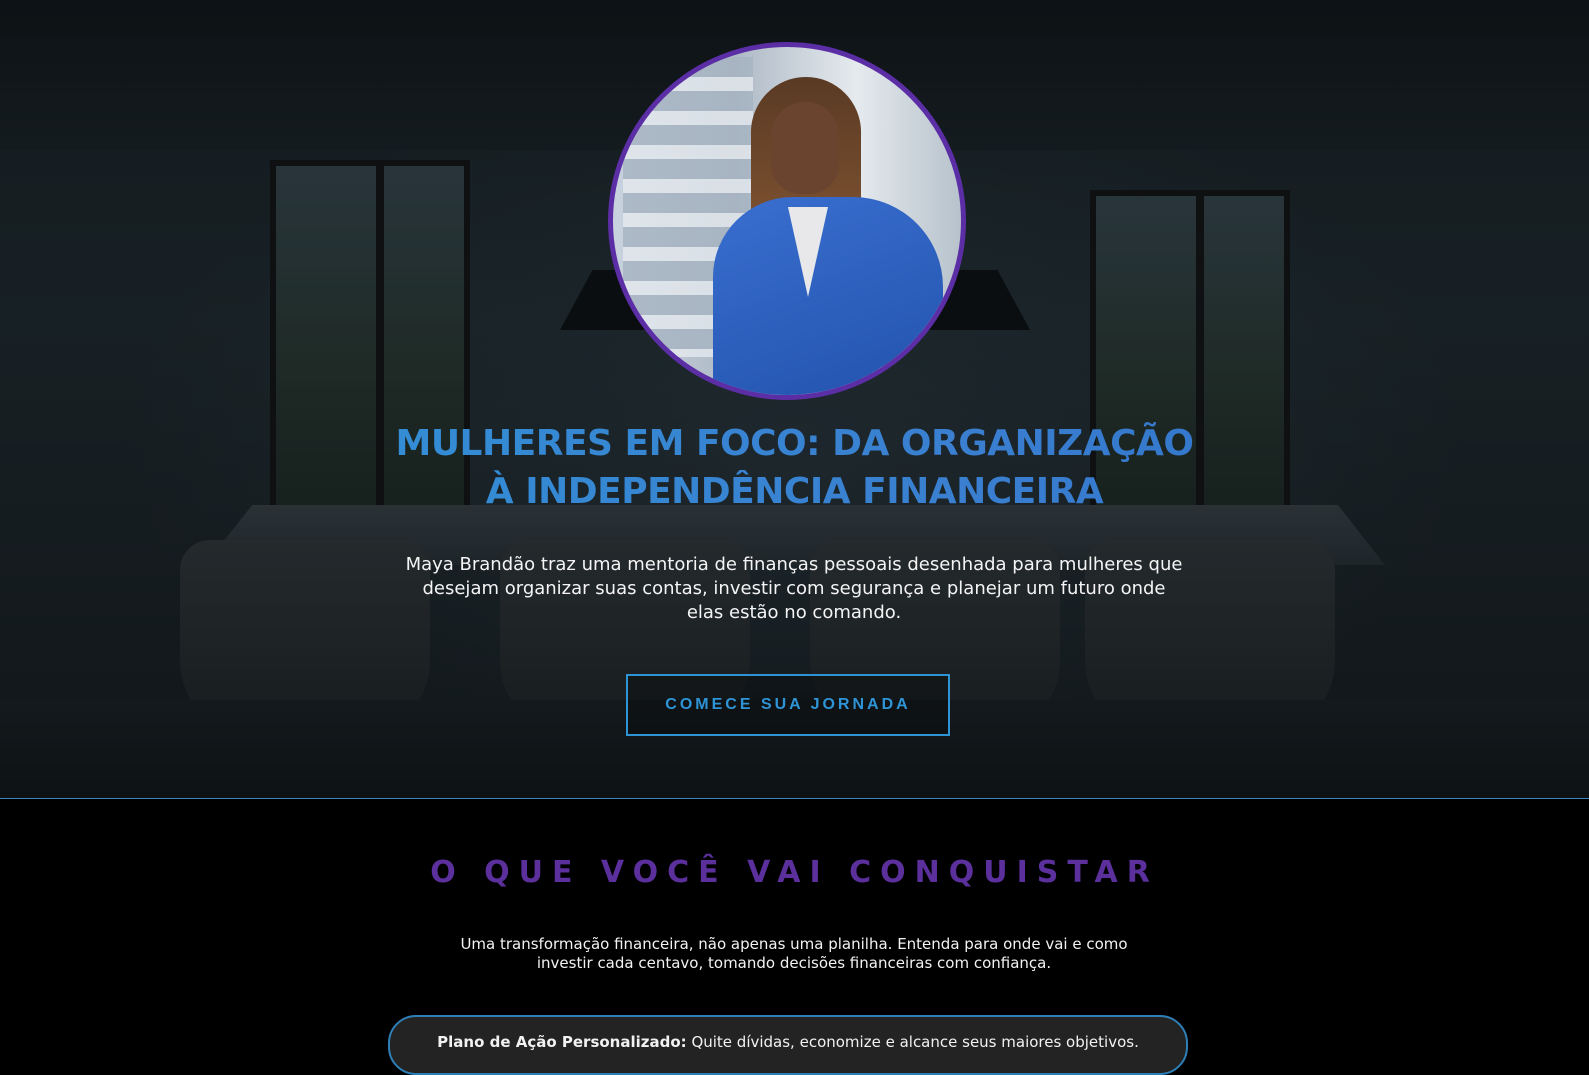 This screenshot has width=1589, height=1075. What do you see at coordinates (788, 705) in the screenshot?
I see `start-journey-button: COMECE SUA JORNADA` at bounding box center [788, 705].